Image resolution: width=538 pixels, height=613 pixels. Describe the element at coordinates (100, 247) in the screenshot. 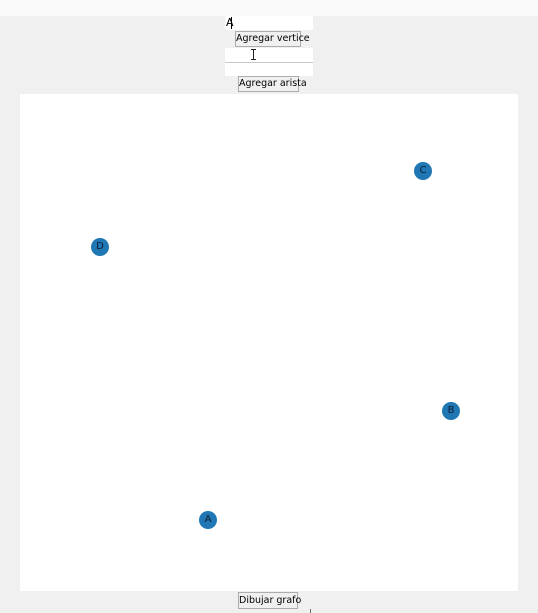

I see `graph-node: D` at that location.